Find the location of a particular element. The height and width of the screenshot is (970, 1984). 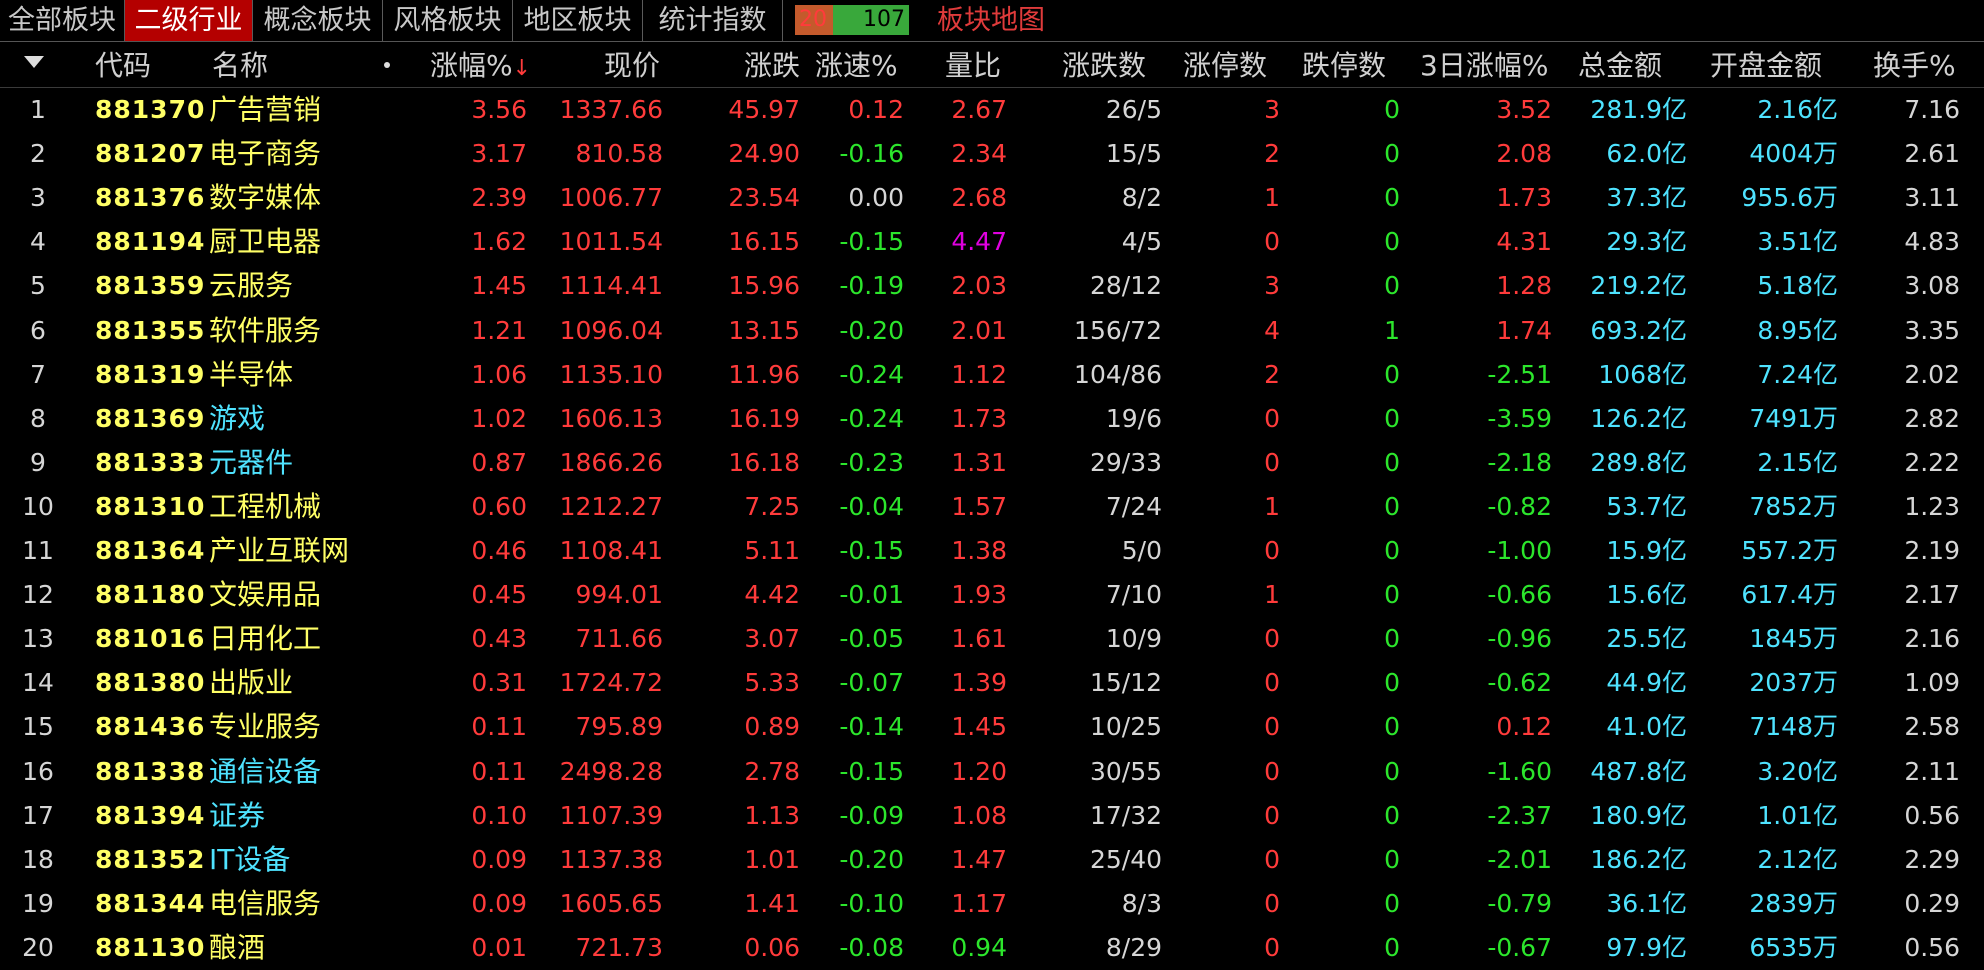

row-chg: 16.15 is located at coordinates (764, 242).